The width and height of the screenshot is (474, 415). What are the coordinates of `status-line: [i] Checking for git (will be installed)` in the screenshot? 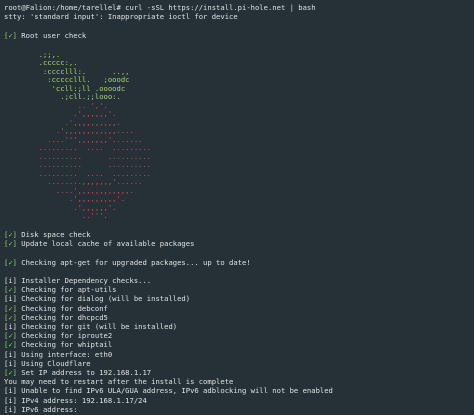 It's located at (239, 326).